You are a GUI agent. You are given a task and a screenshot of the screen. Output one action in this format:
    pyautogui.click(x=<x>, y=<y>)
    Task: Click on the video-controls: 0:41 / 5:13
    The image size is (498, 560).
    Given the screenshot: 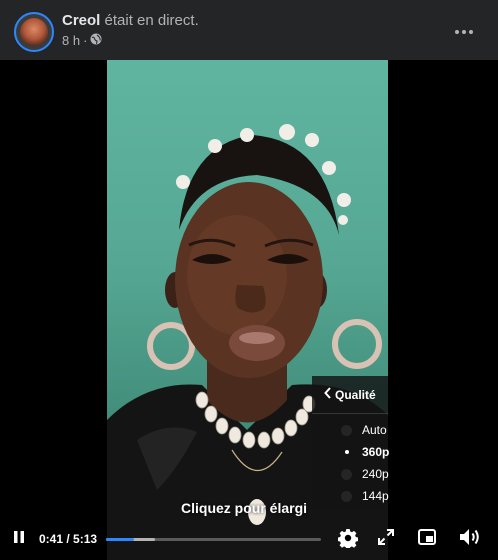 What is the action you would take?
    pyautogui.click(x=249, y=540)
    